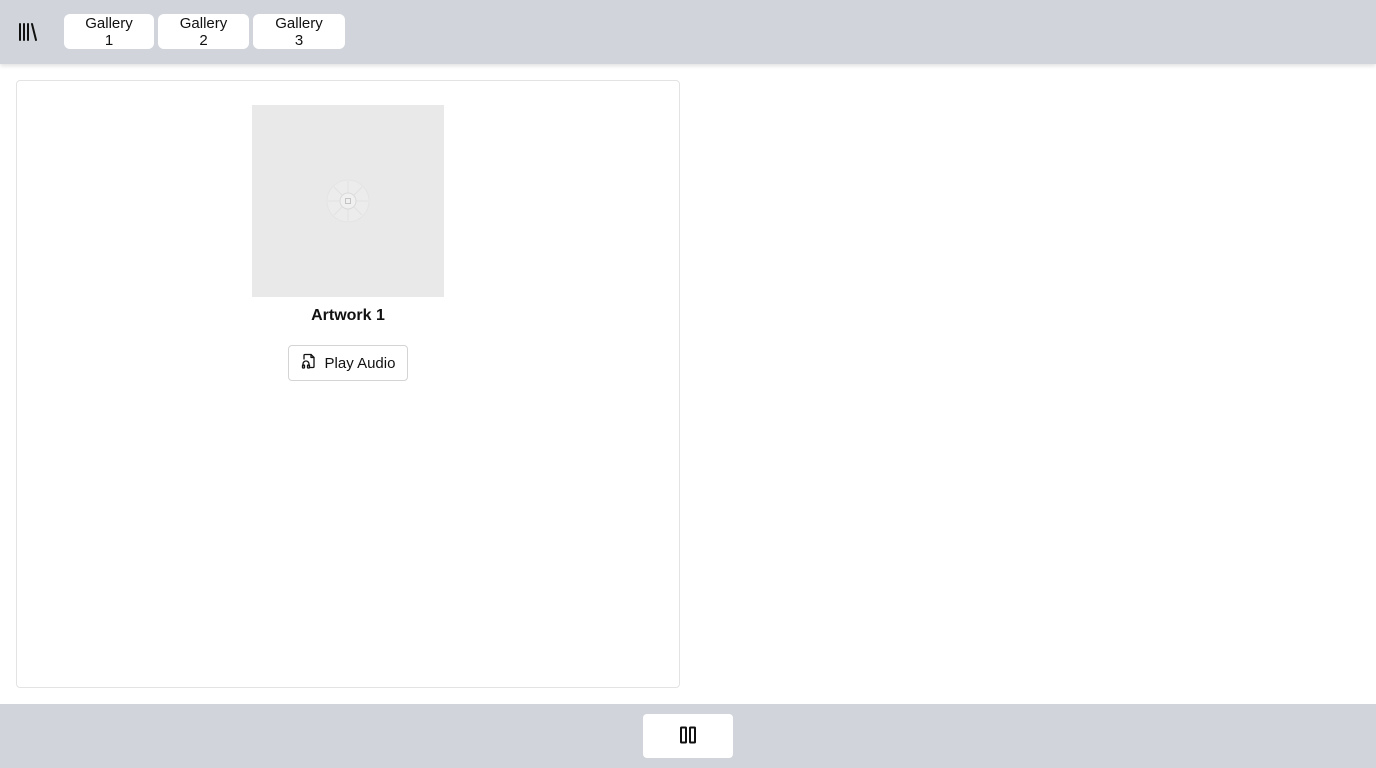 This screenshot has height=768, width=1376. What do you see at coordinates (299, 31) in the screenshot?
I see `tab-gallery-3: Gallery 3` at bounding box center [299, 31].